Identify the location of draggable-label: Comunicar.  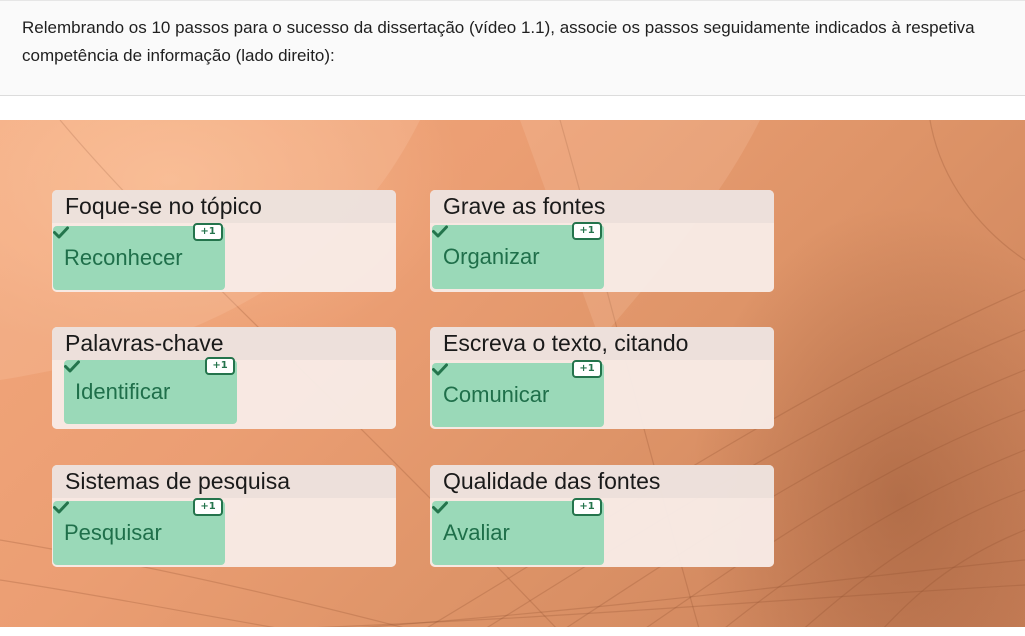
(496, 394).